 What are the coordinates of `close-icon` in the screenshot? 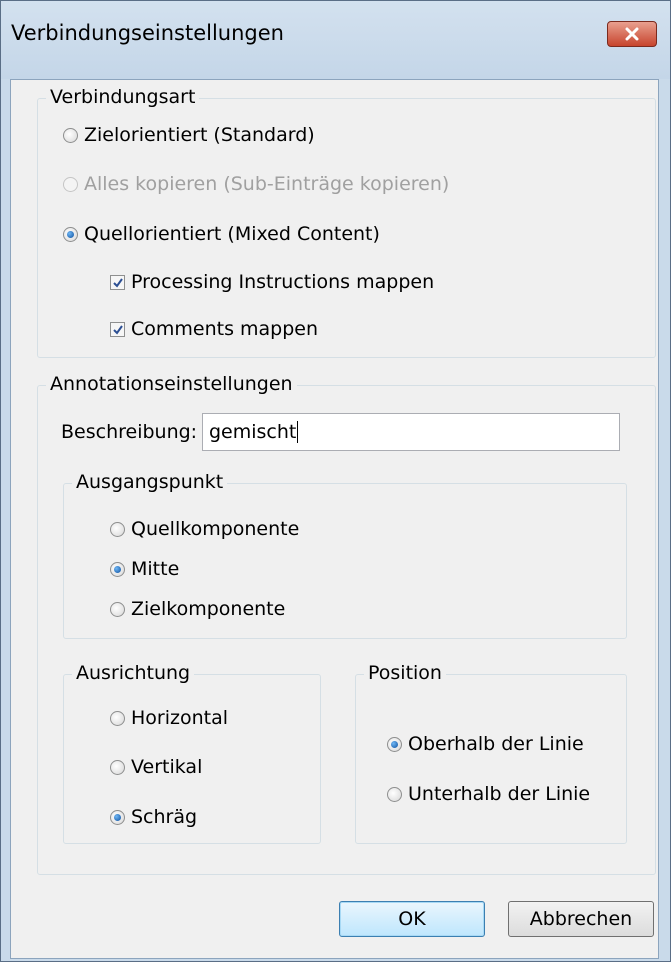 It's located at (632, 34).